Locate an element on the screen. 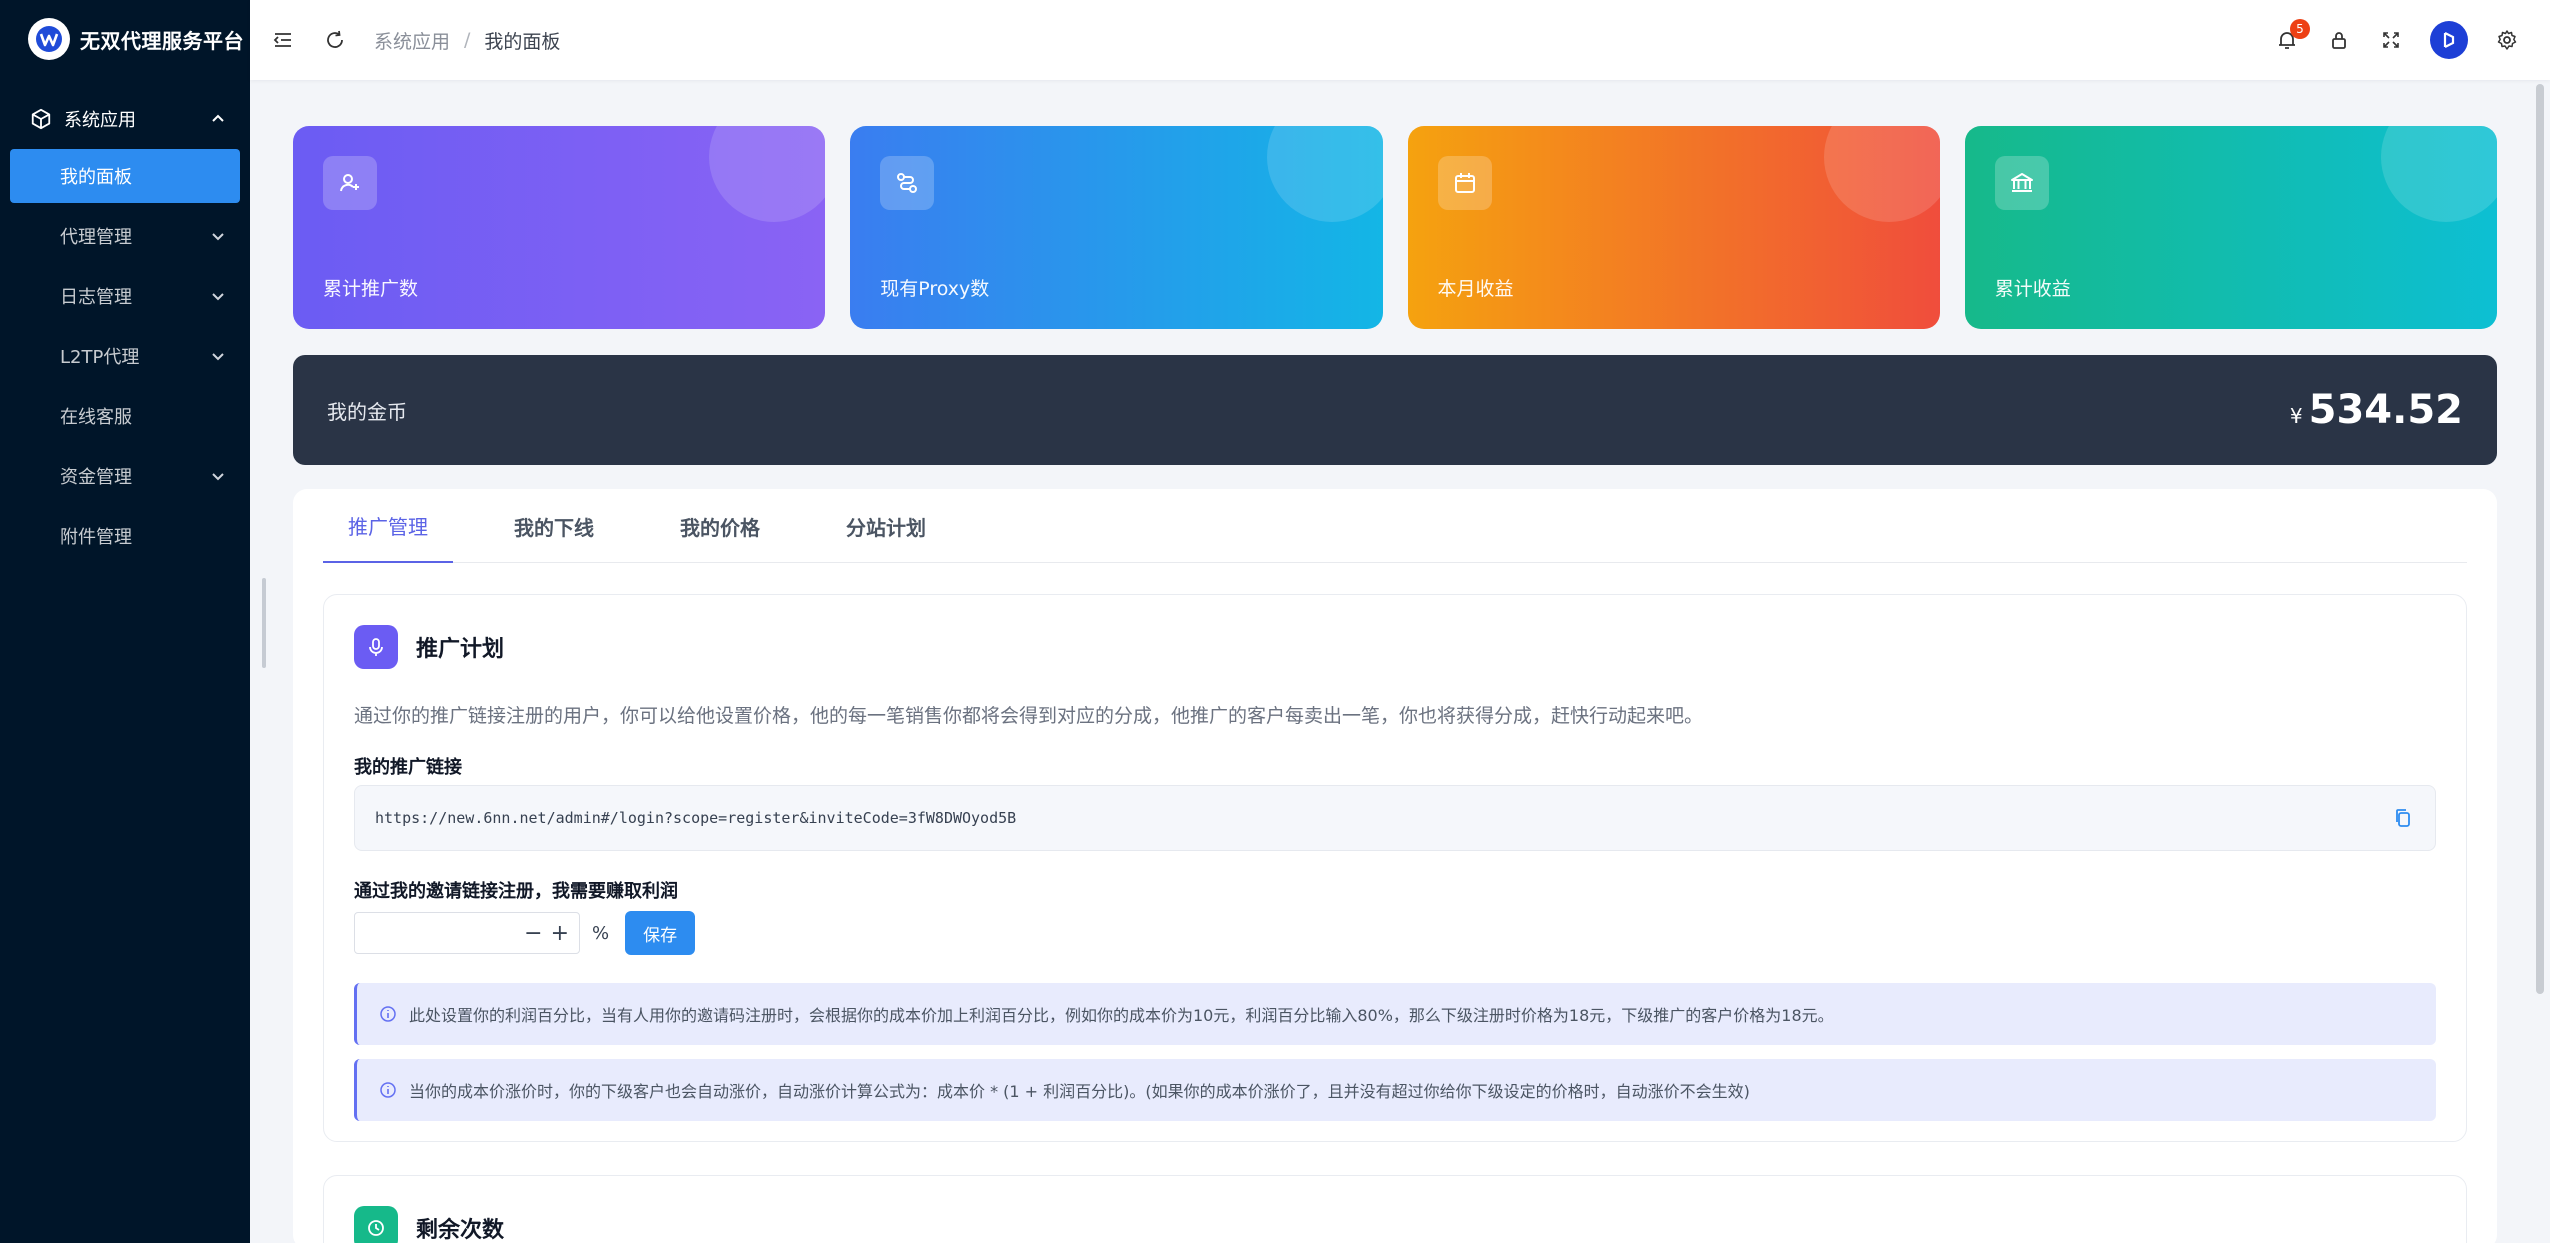 The width and height of the screenshot is (2550, 1243). gold-balance-banner: 我的金币 ¥ 534.52 is located at coordinates (1395, 410).